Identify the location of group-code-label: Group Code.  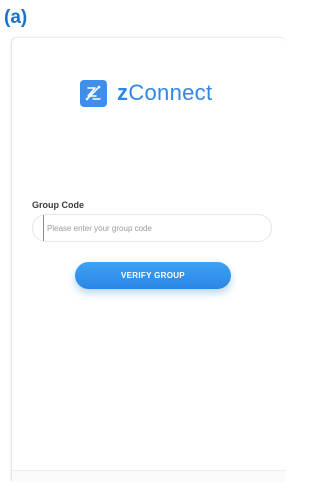
(58, 205).